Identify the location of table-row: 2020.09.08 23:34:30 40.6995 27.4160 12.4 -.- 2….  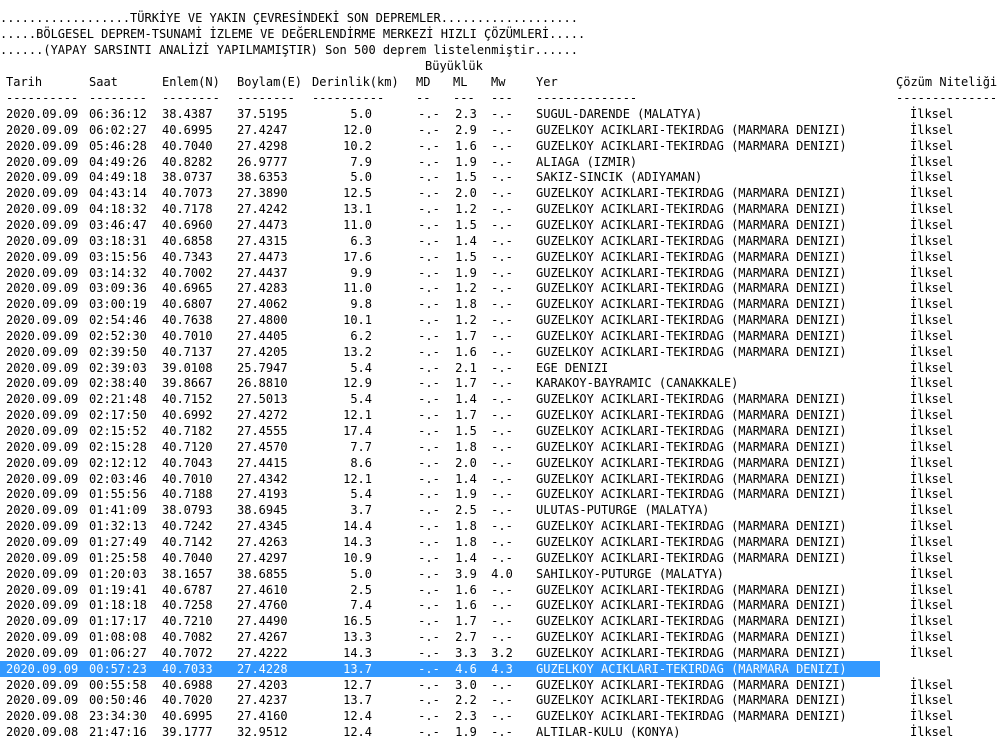
(500, 716).